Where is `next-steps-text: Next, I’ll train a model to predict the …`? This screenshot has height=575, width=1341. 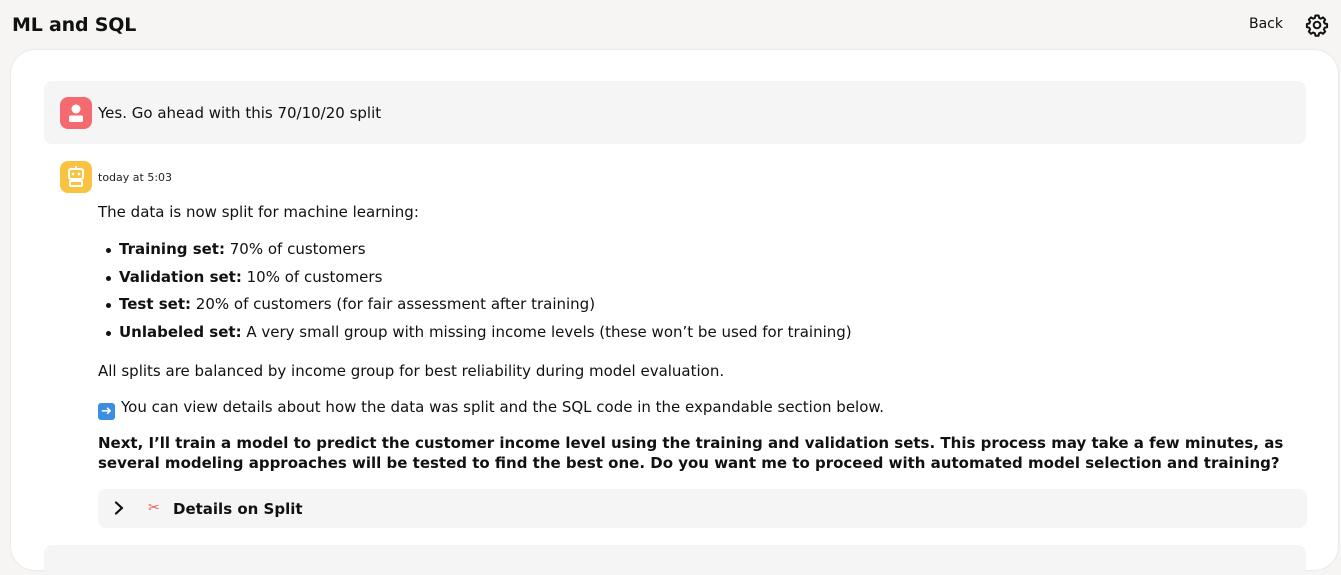
next-steps-text: Next, I’ll train a model to predict the … is located at coordinates (691, 453).